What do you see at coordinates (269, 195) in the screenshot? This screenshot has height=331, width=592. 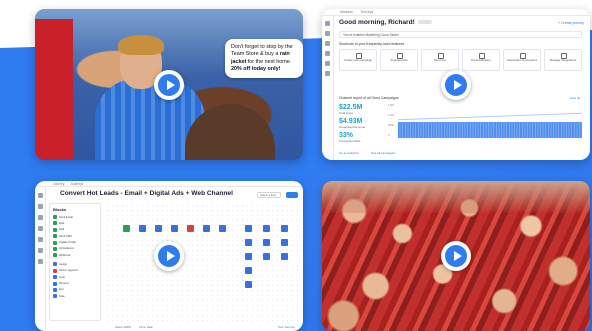 I see `journey-select: Select a flow` at bounding box center [269, 195].